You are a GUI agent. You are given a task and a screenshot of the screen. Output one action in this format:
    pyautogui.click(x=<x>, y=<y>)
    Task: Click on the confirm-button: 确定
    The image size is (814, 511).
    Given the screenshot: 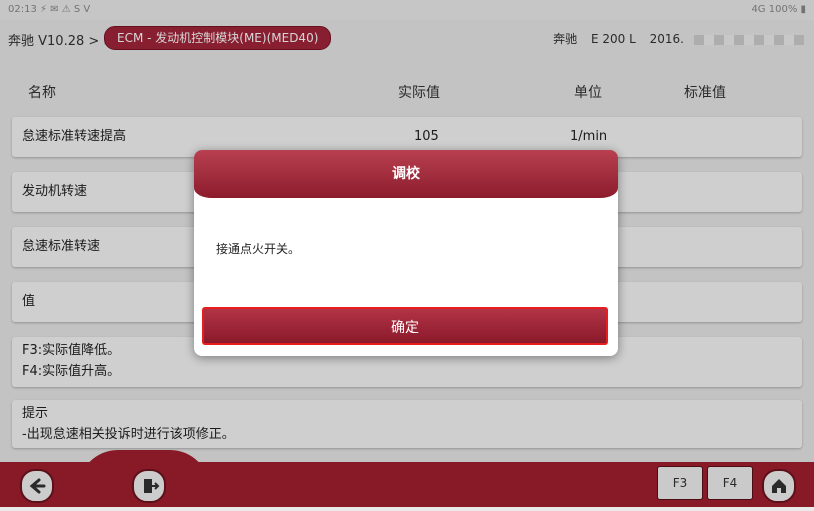 What is the action you would take?
    pyautogui.click(x=405, y=326)
    